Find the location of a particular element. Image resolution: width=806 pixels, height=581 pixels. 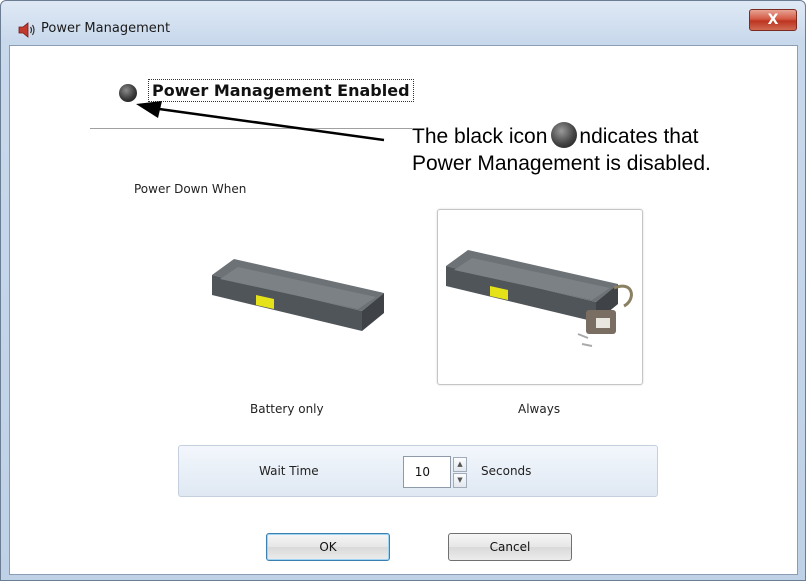

spin-up-button: ▲ is located at coordinates (460, 464).